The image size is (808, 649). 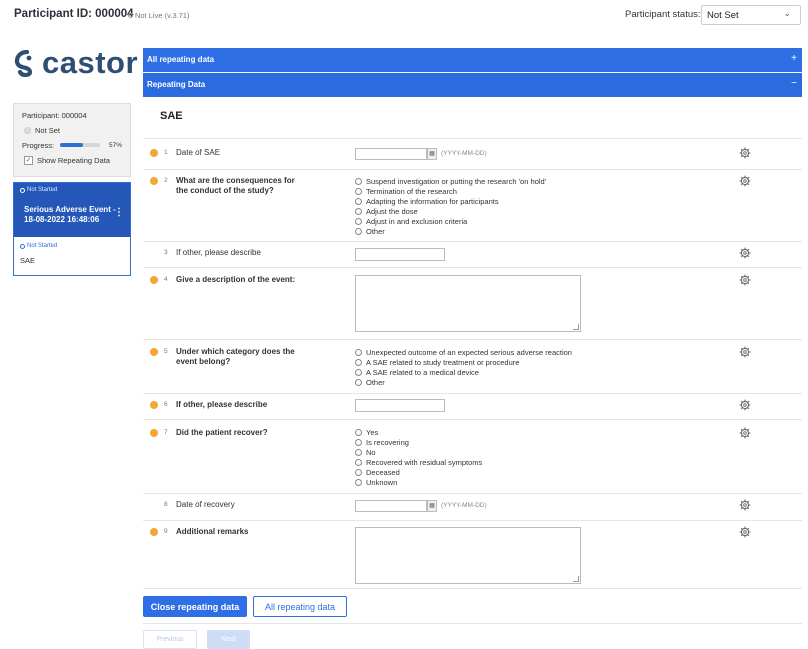 I want to click on field-label: Give a description of the event:, so click(x=236, y=279).